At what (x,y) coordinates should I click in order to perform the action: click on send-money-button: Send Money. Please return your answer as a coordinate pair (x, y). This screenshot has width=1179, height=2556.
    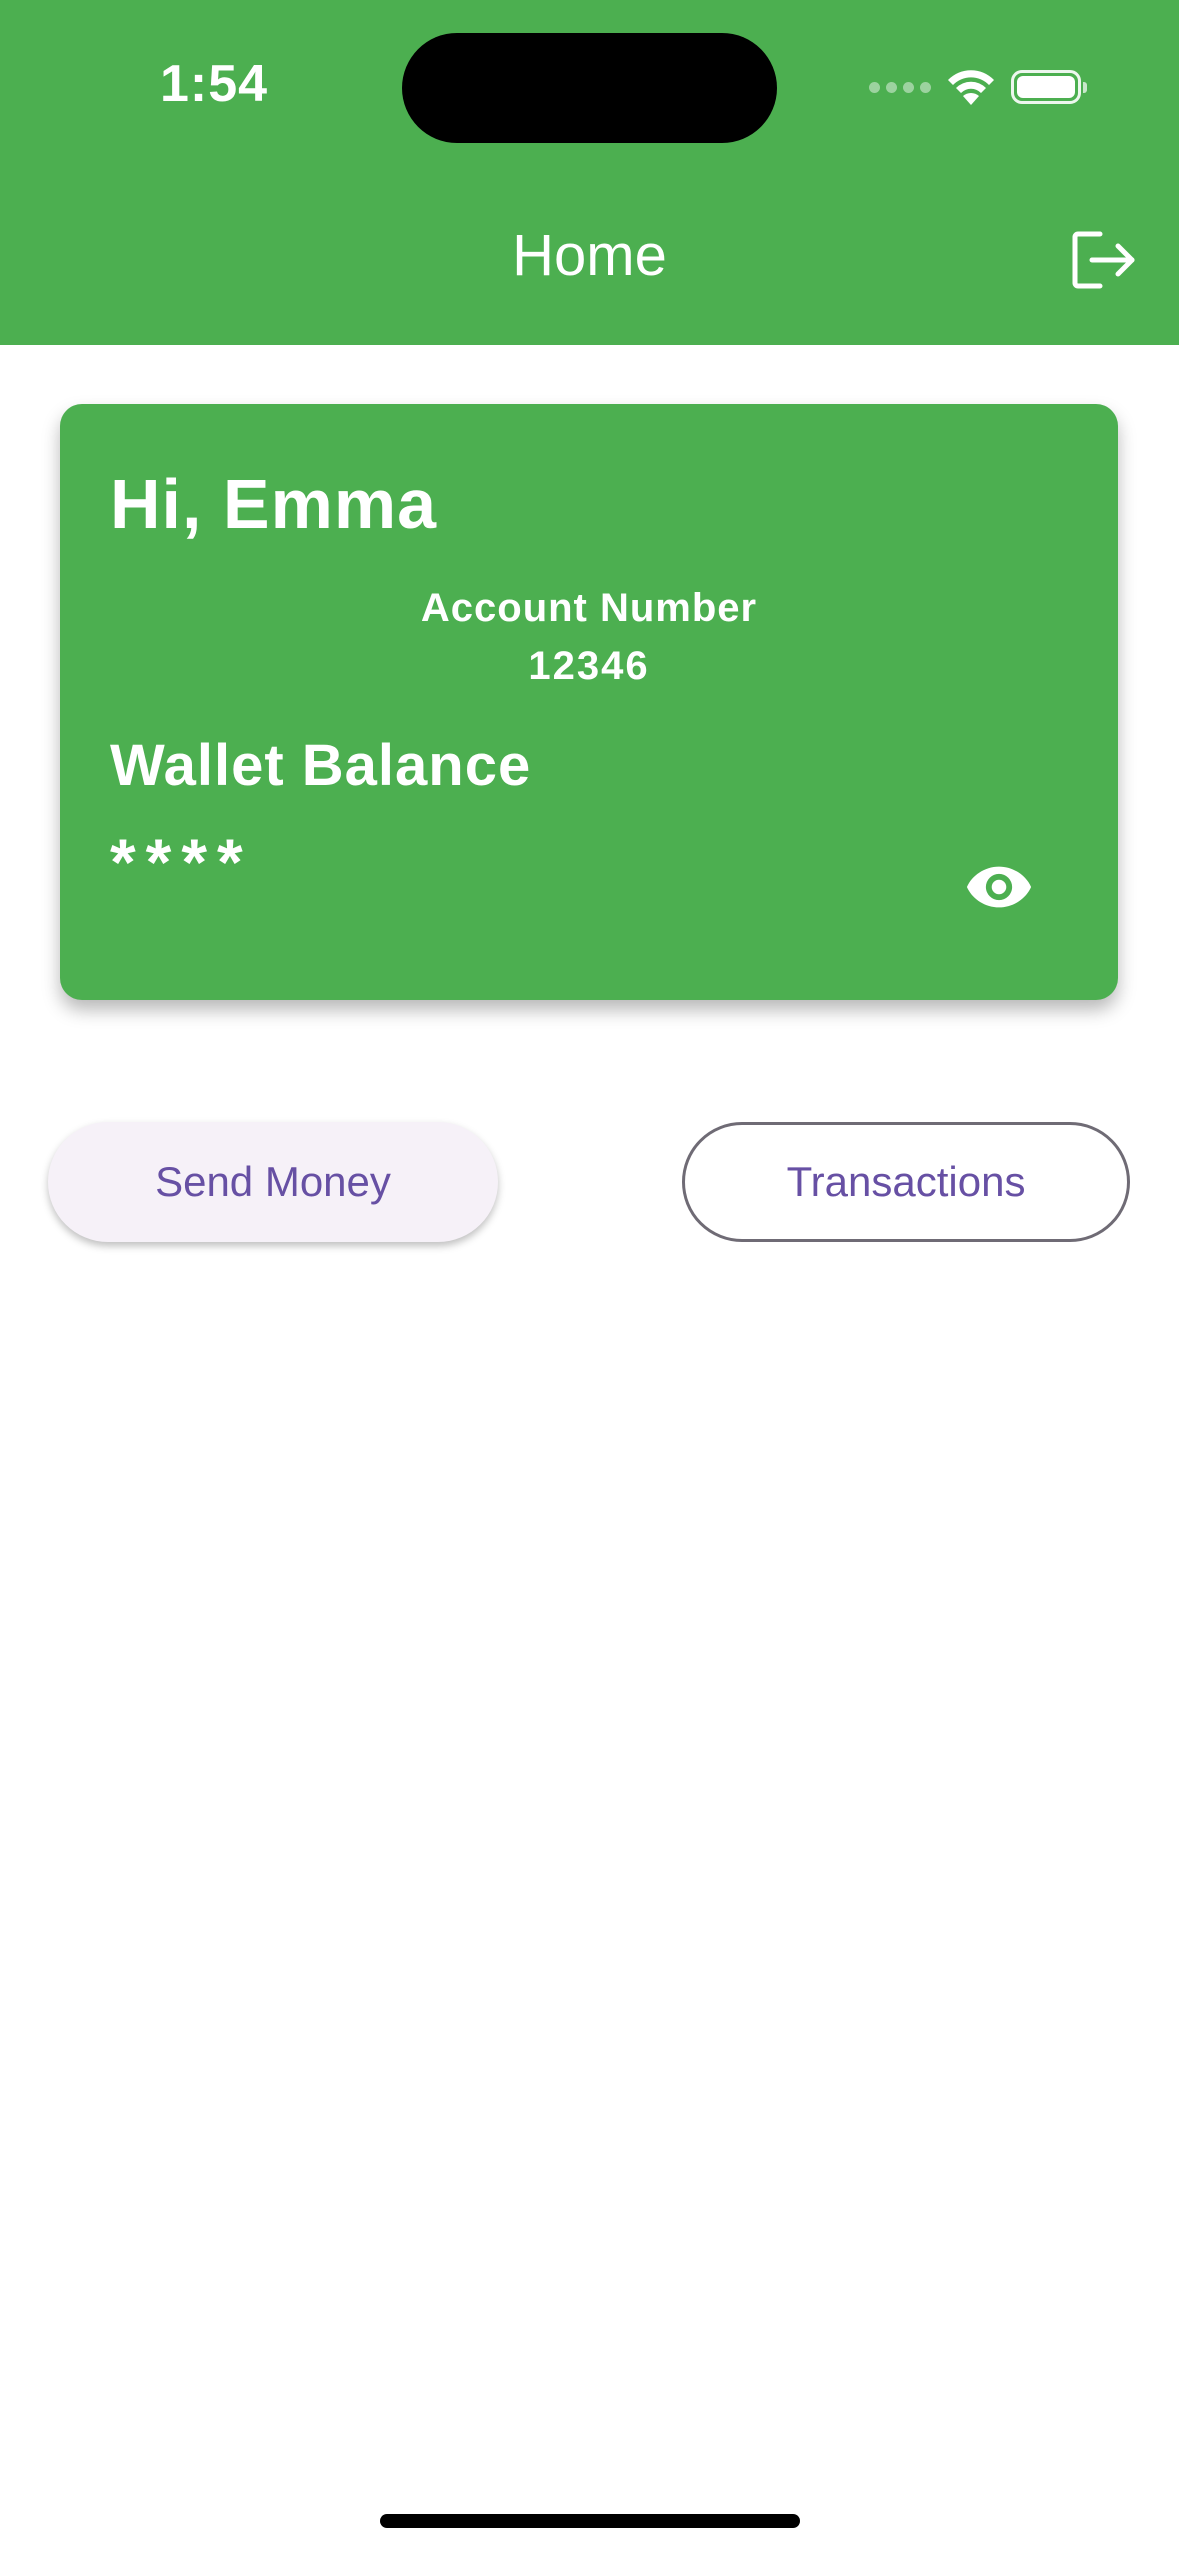
    Looking at the image, I should click on (273, 1182).